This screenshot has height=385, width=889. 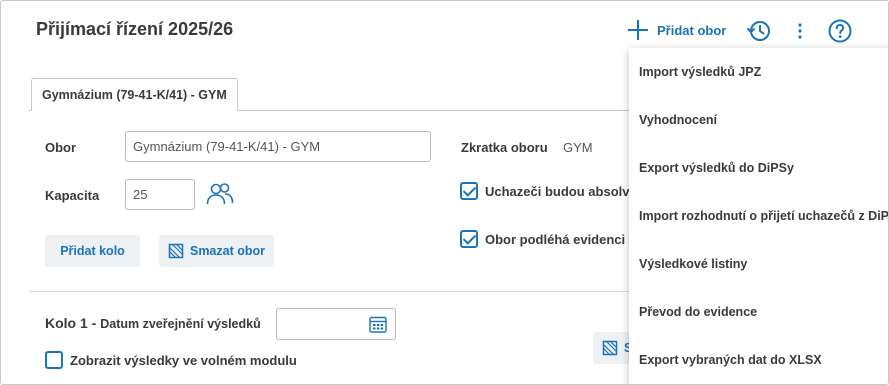 I want to click on add-field-button: Přidat obor, so click(x=676, y=30).